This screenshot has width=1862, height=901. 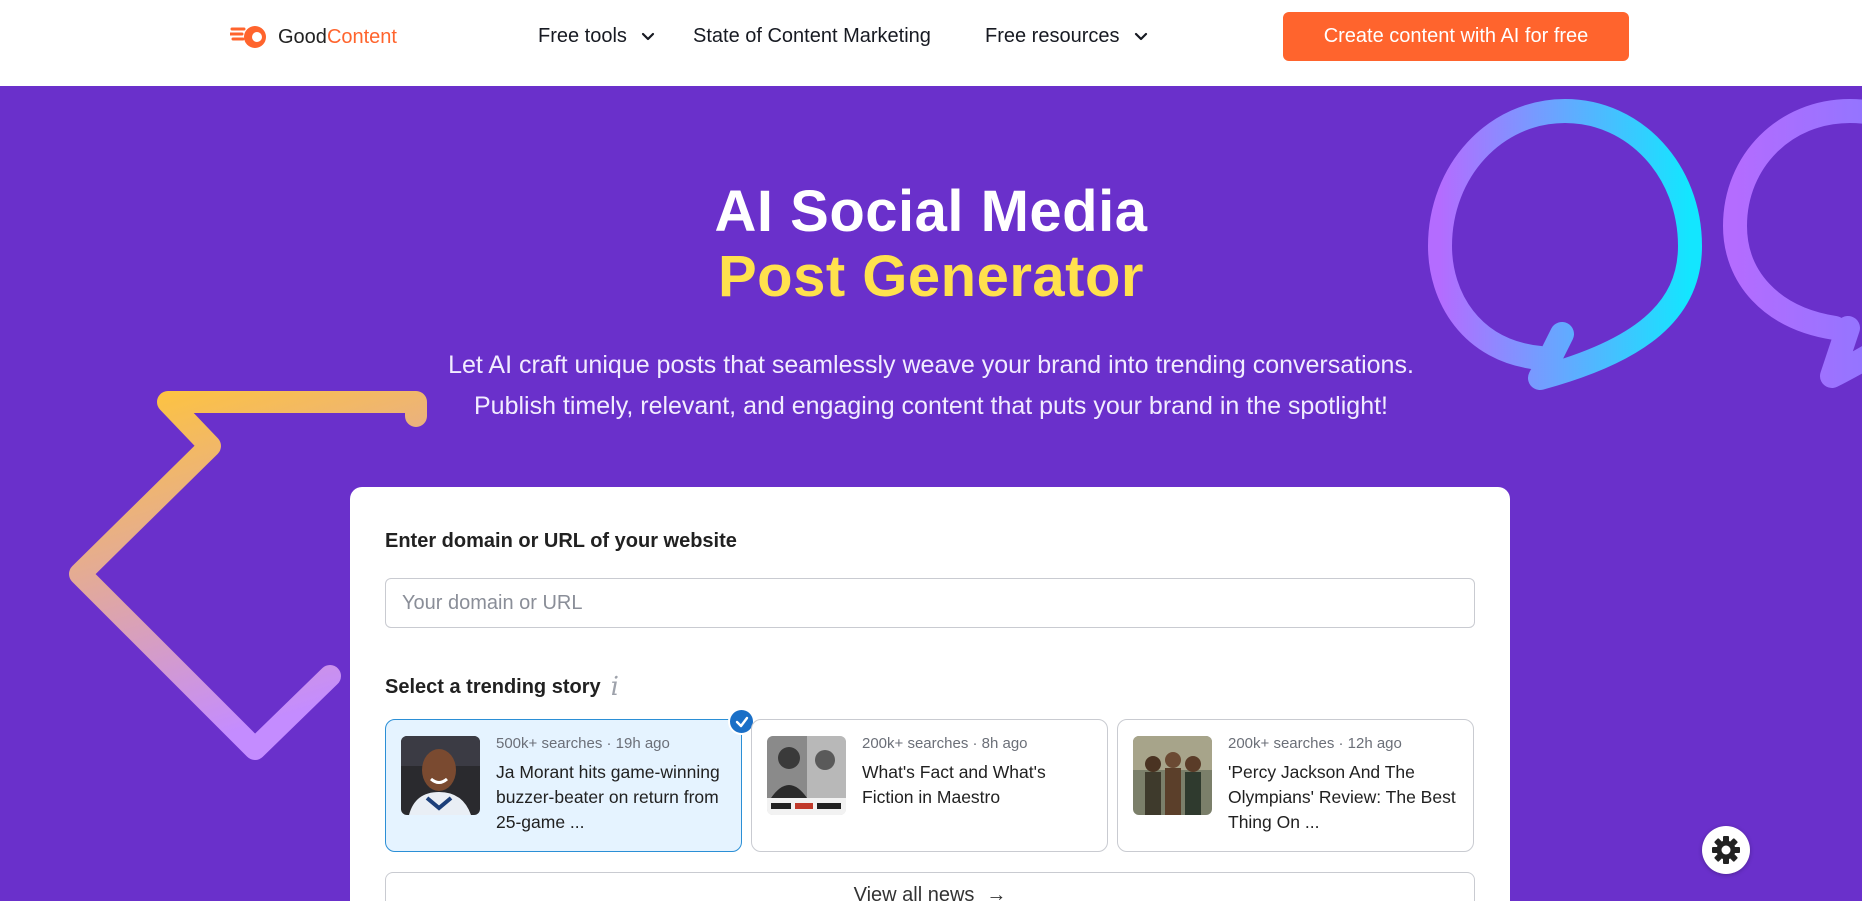 What do you see at coordinates (930, 603) in the screenshot?
I see `domain-url-input` at bounding box center [930, 603].